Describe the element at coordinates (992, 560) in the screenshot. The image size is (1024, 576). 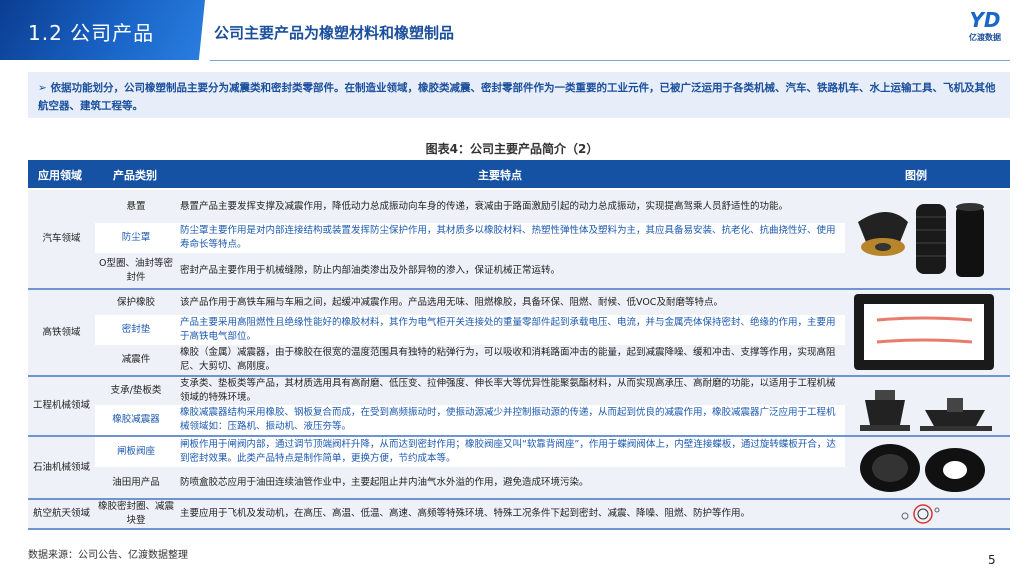
I see `page-number: 5` at that location.